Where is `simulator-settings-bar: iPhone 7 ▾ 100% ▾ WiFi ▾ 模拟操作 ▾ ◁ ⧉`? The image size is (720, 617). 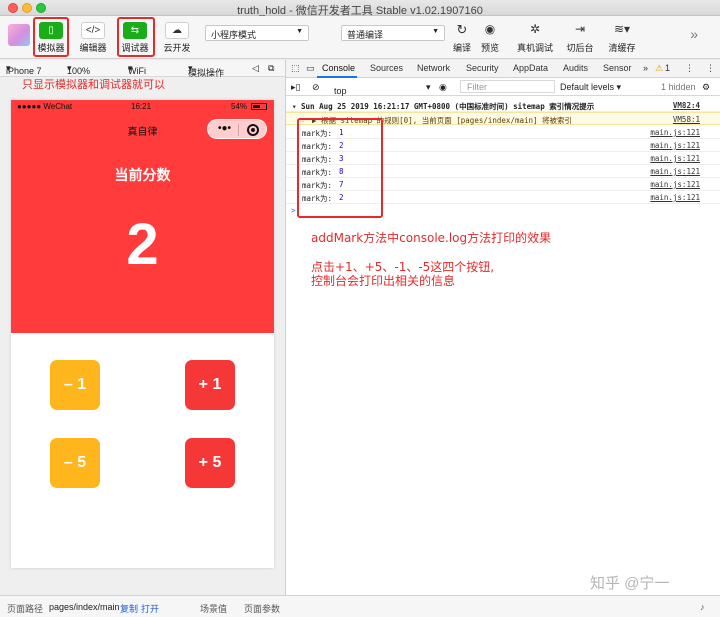
simulator-settings-bar: iPhone 7 ▾ 100% ▾ WiFi ▾ 模拟操作 ▾ ◁ ⧉ is located at coordinates (142, 69).